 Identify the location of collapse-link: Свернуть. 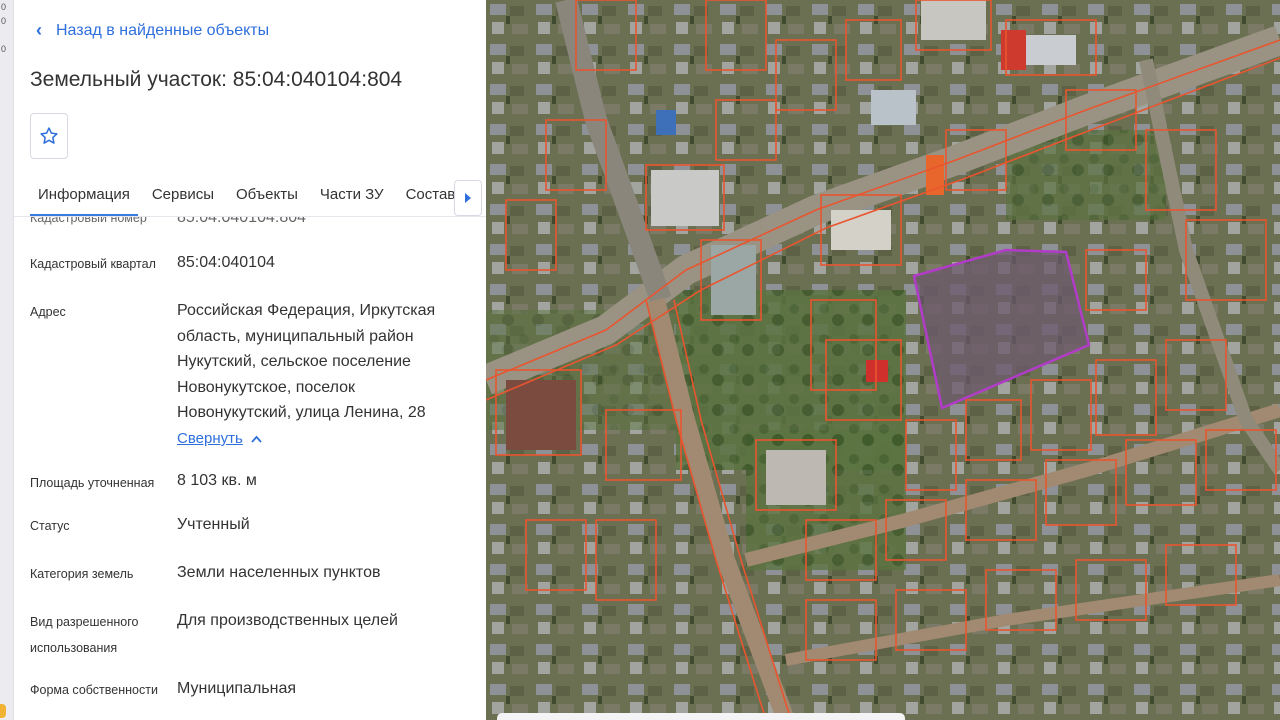
(219, 439).